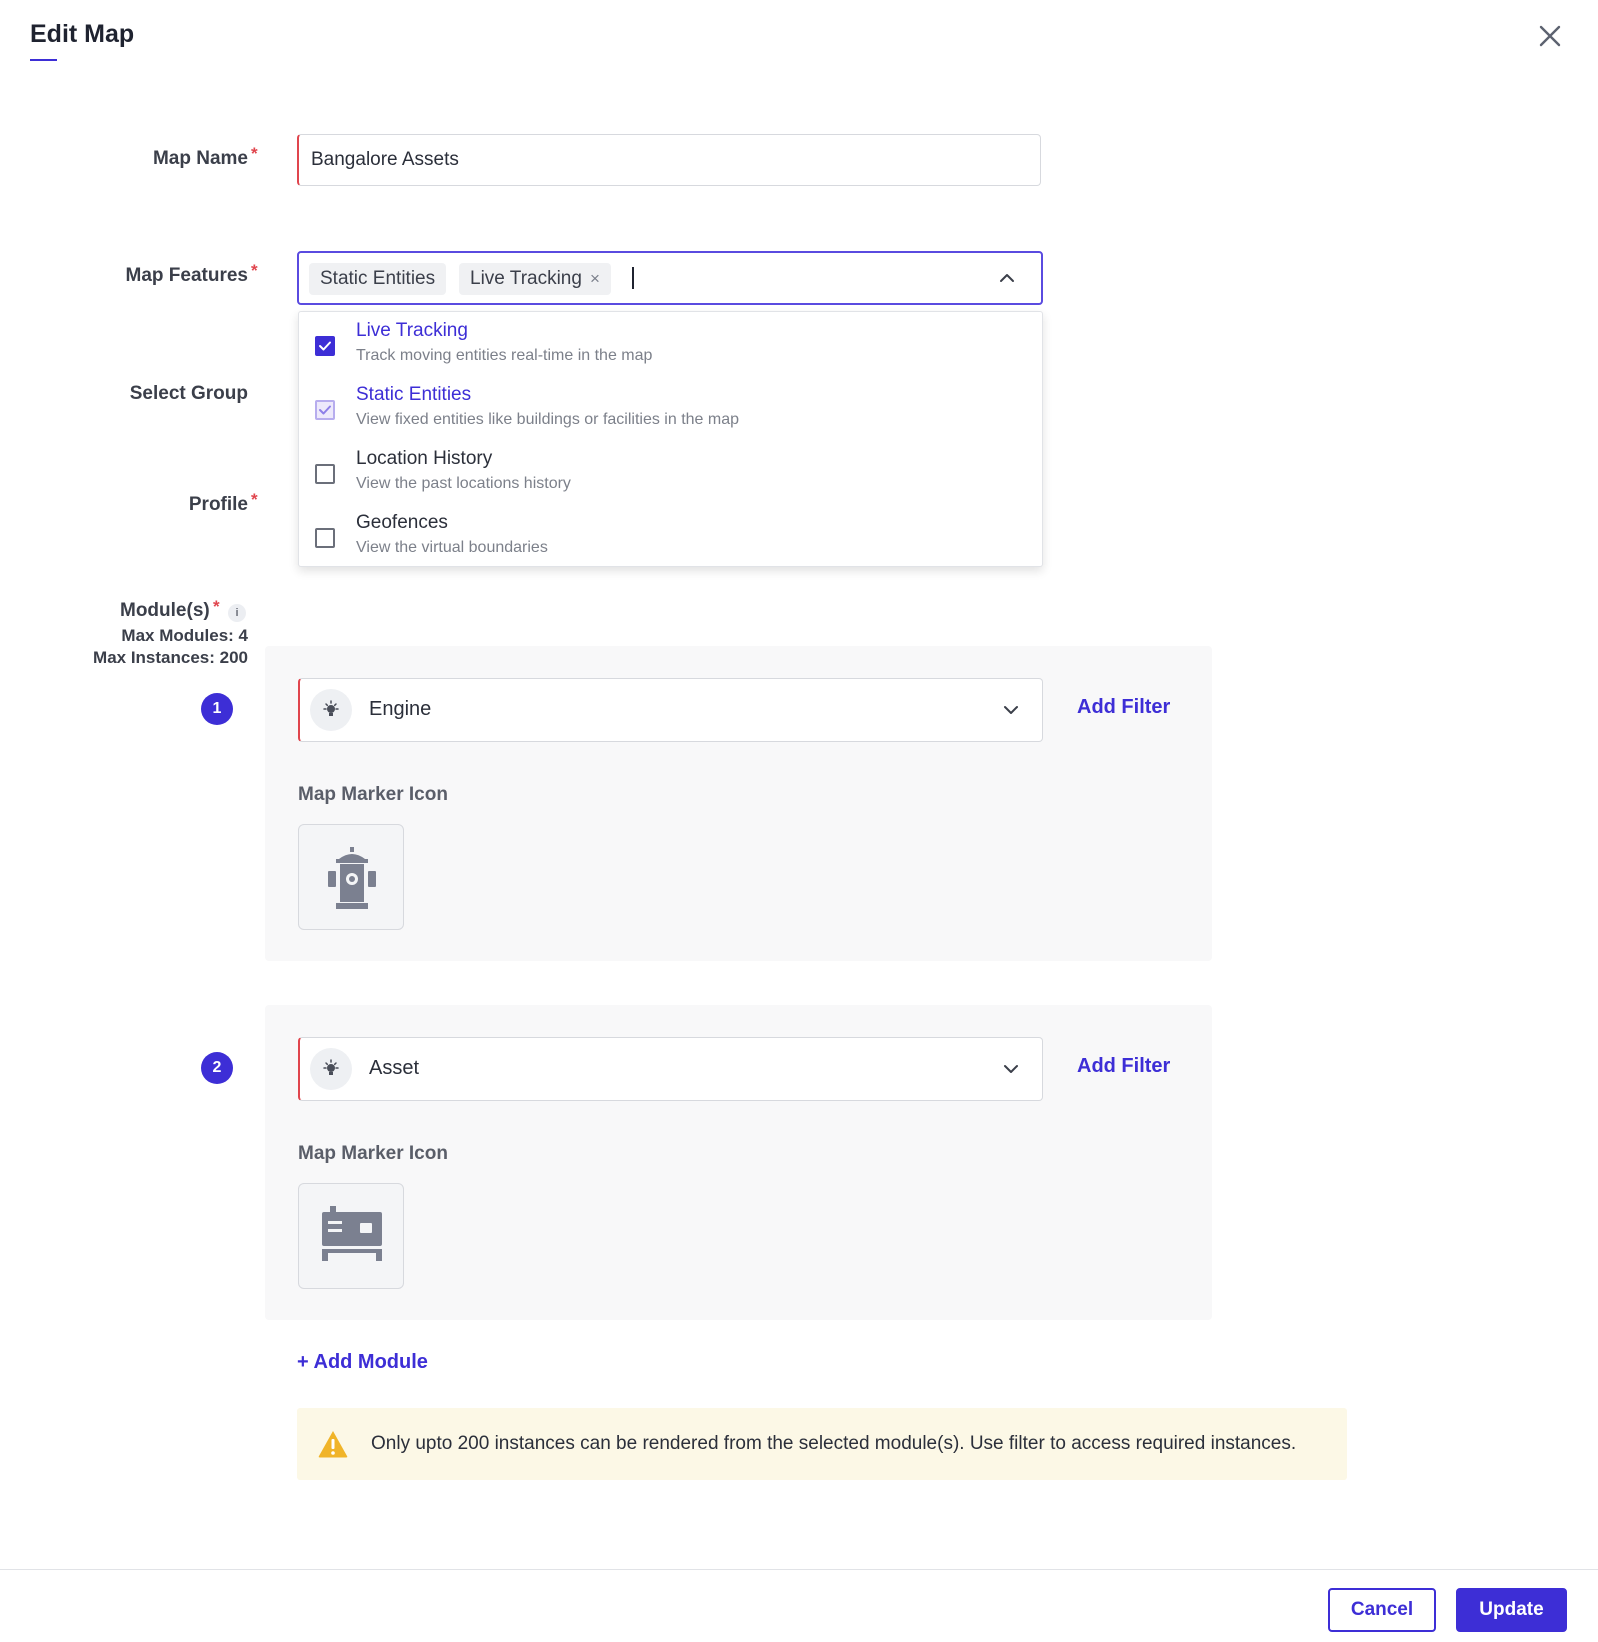  What do you see at coordinates (43, 60) in the screenshot?
I see `title-underline` at bounding box center [43, 60].